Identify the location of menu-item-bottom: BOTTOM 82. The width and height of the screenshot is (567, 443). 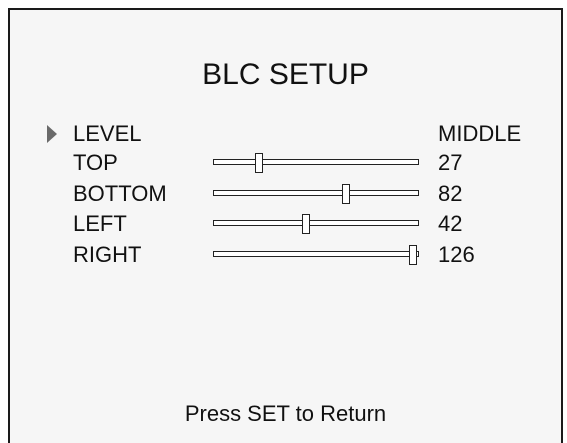
(285, 194).